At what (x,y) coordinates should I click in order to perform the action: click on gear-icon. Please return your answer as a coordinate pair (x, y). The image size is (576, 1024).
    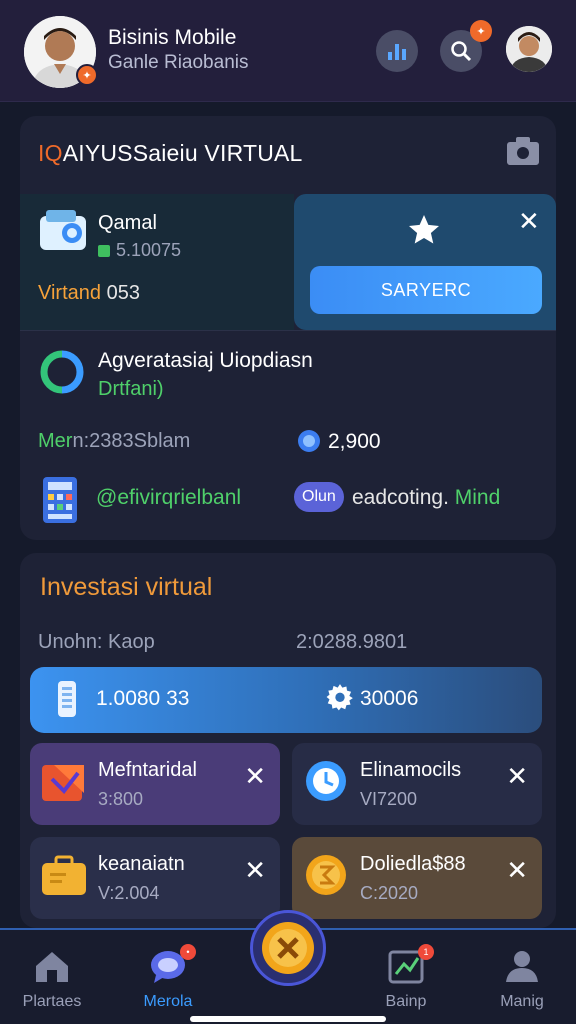
    Looking at the image, I should click on (340, 699).